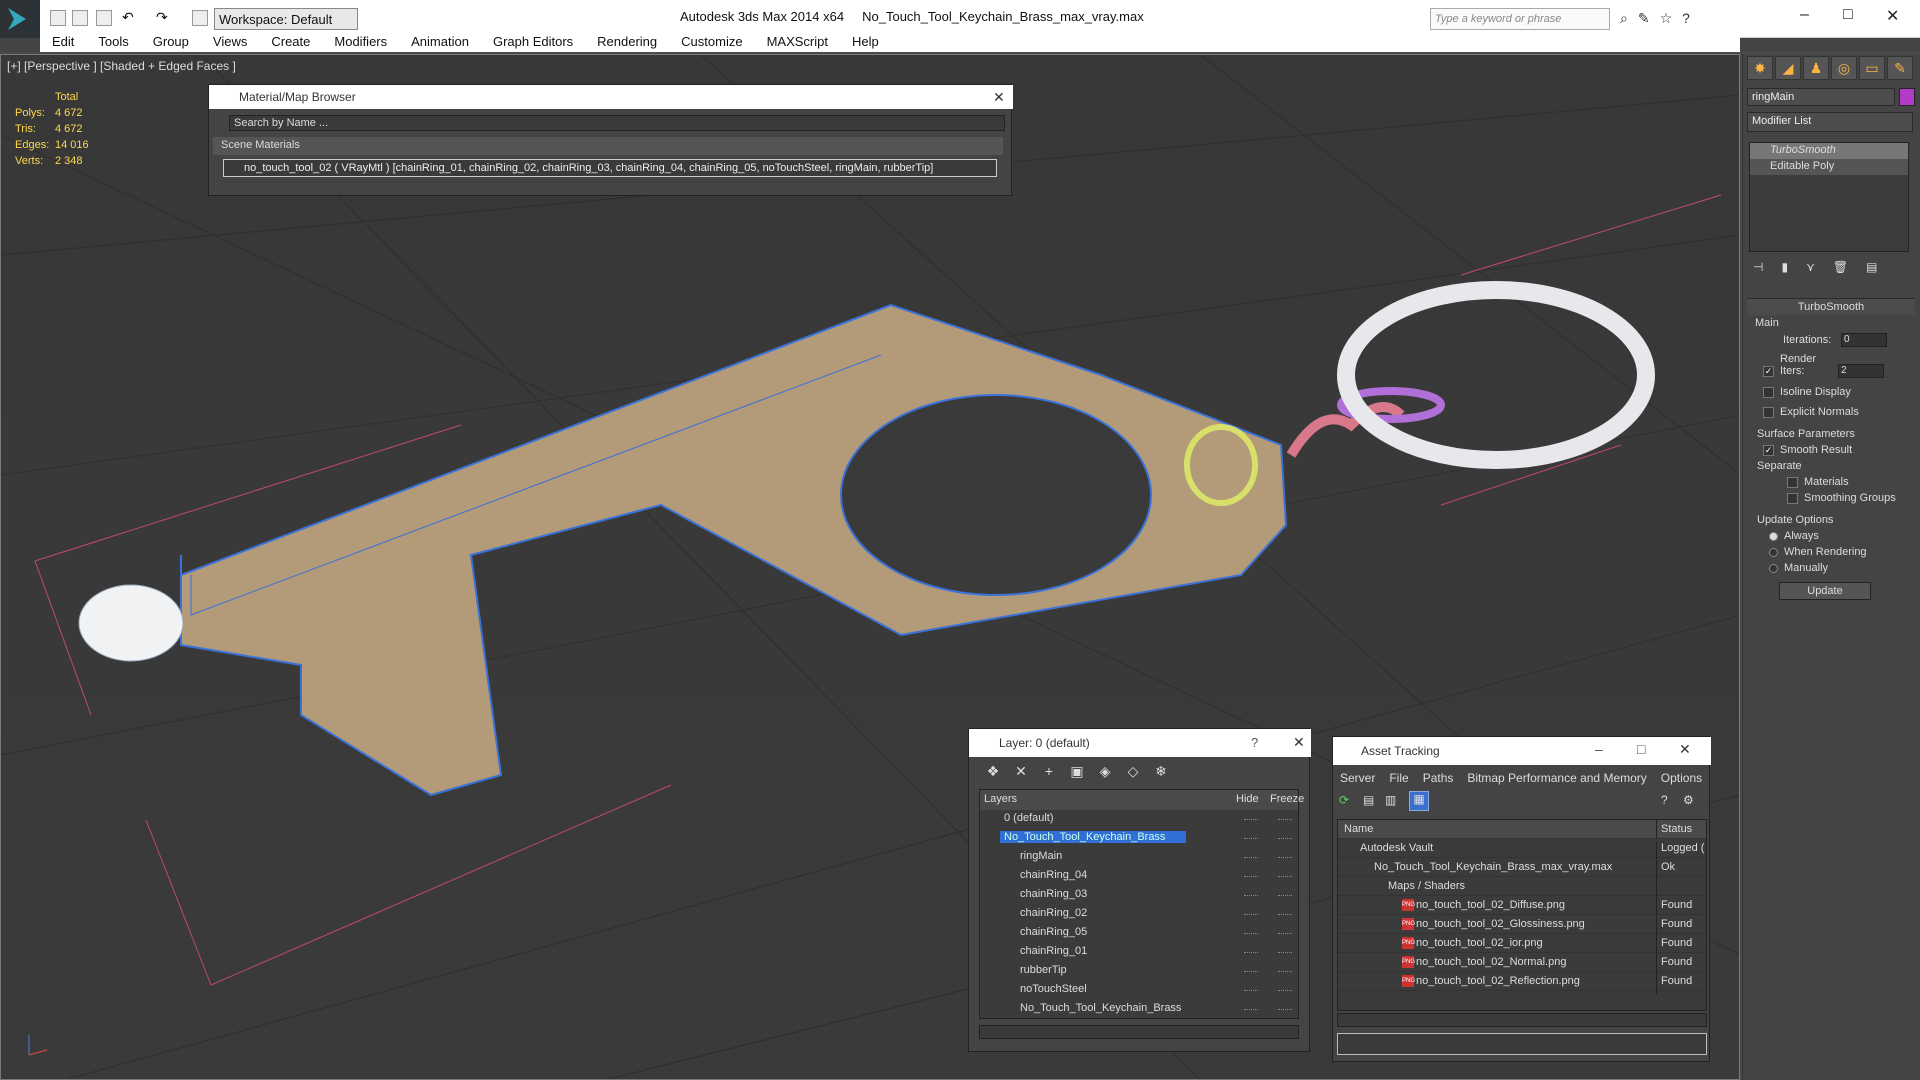  Describe the element at coordinates (1844, 68) in the screenshot. I see `motion-tab-icon: ◎` at that location.